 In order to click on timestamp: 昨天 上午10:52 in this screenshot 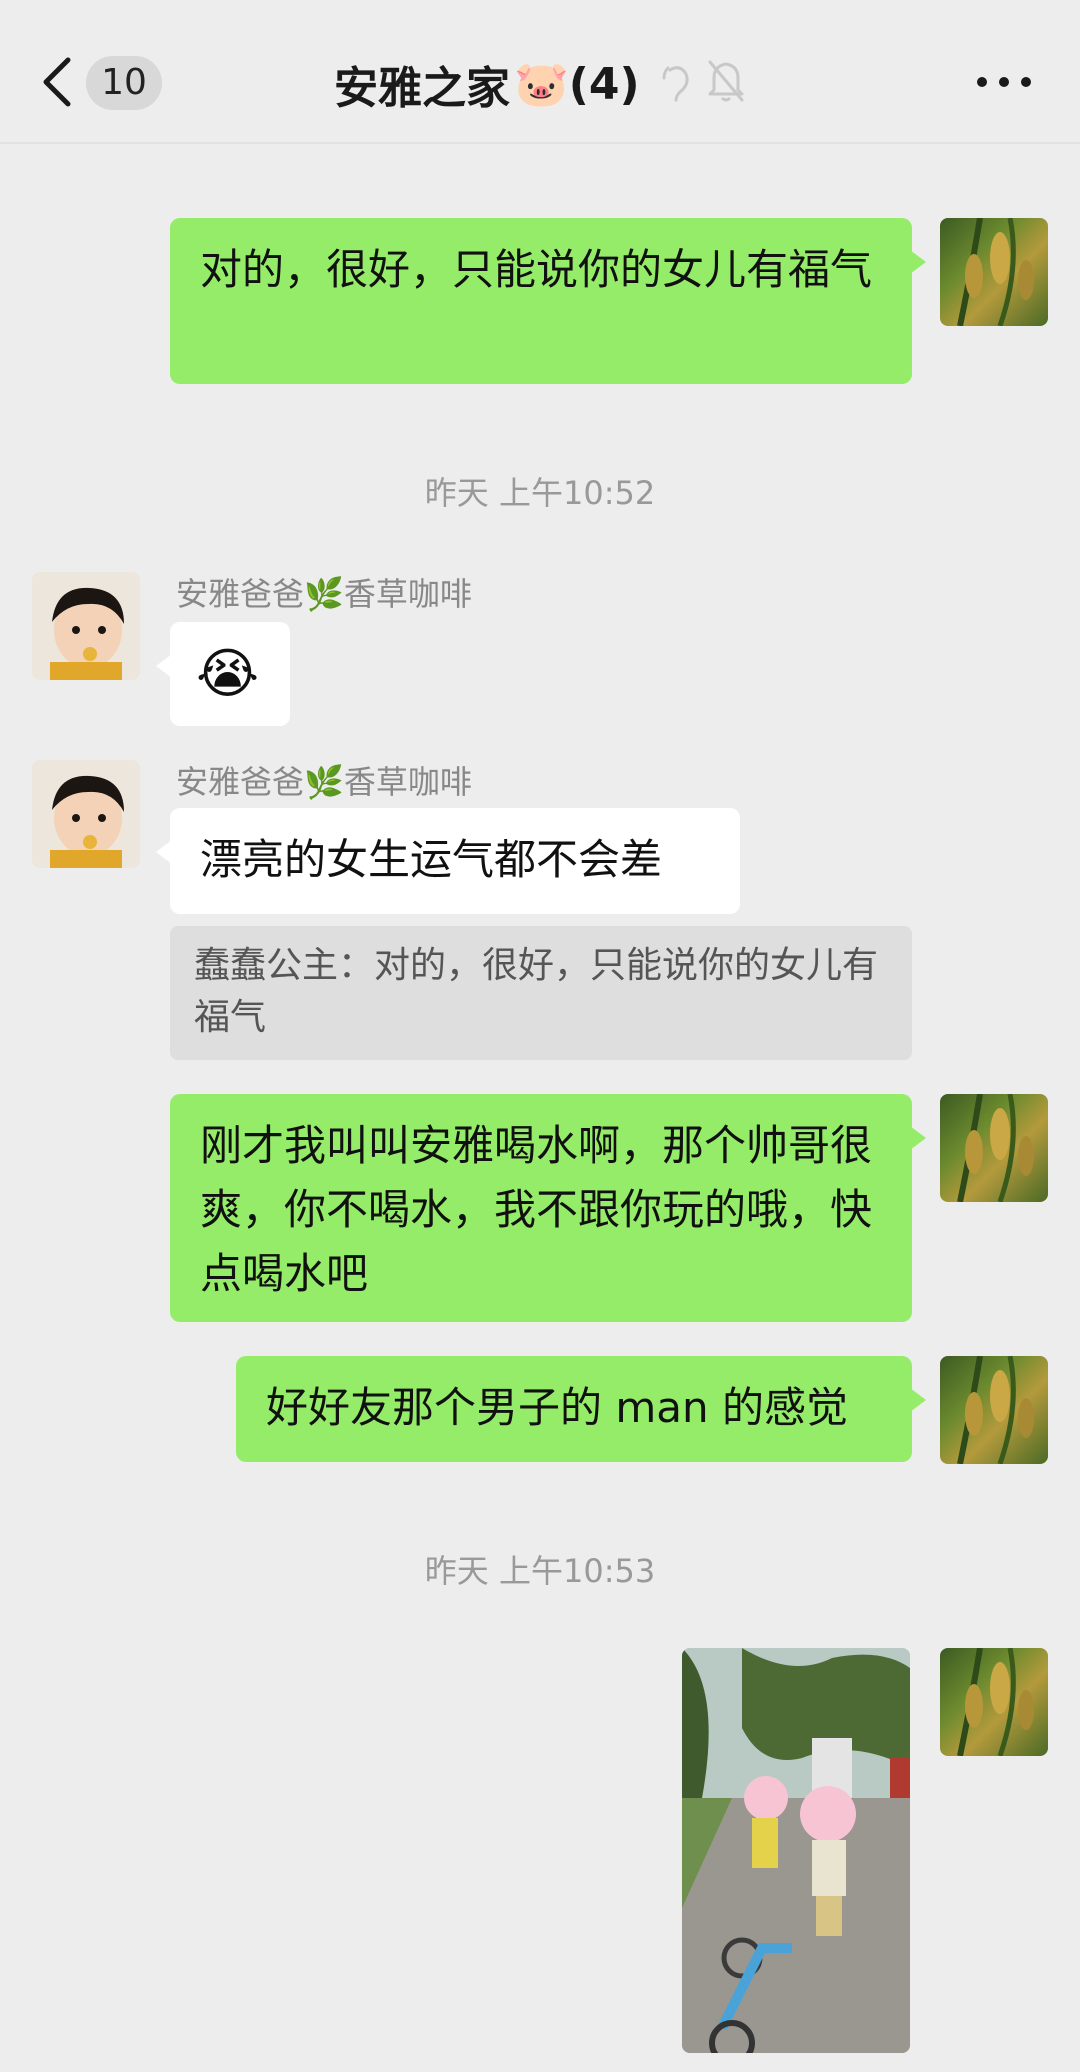, I will do `click(540, 493)`.